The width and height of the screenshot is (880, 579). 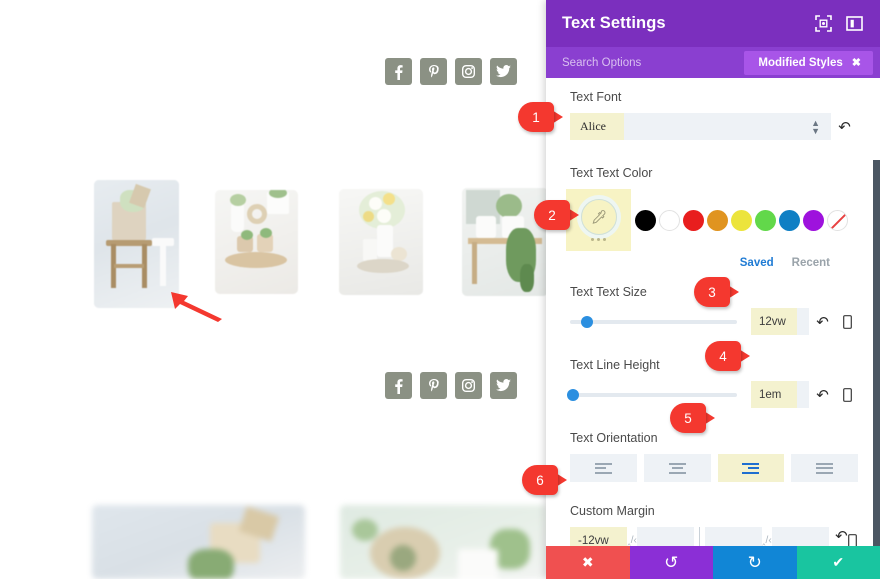 I want to click on saved-colors-tab: Saved, so click(x=757, y=263).